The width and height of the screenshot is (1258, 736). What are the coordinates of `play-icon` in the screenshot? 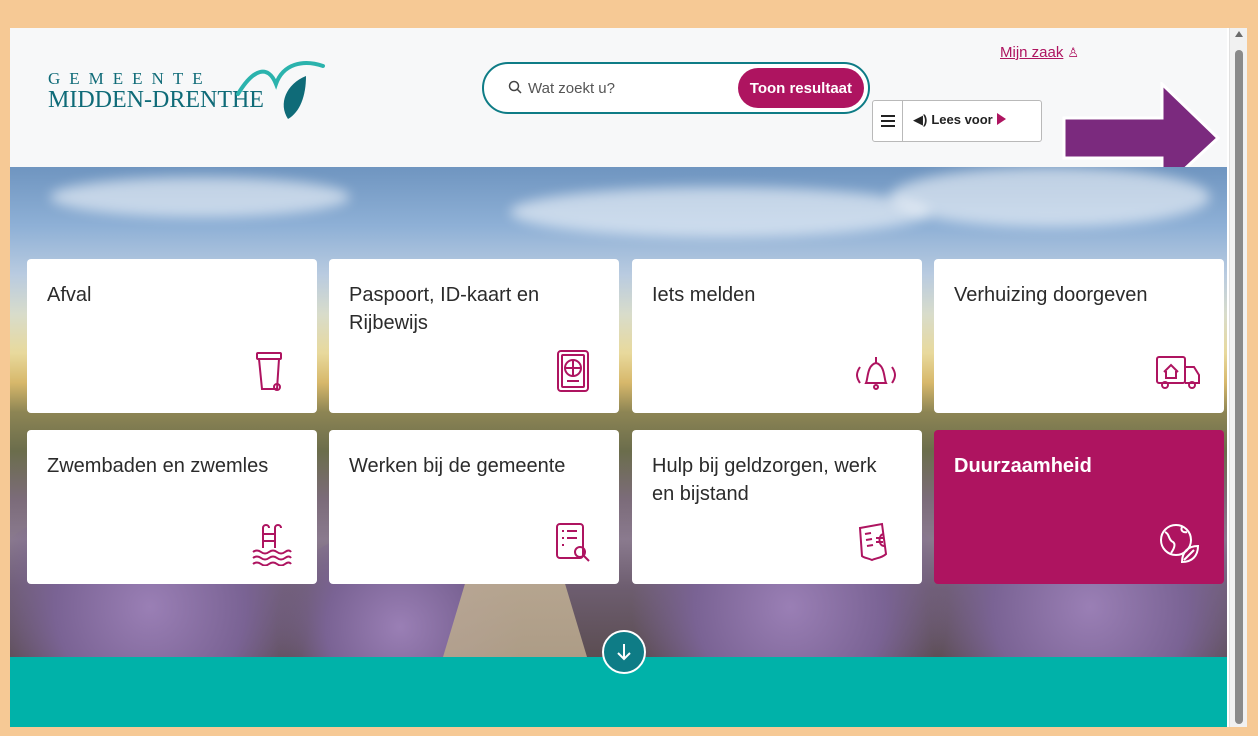 It's located at (1001, 119).